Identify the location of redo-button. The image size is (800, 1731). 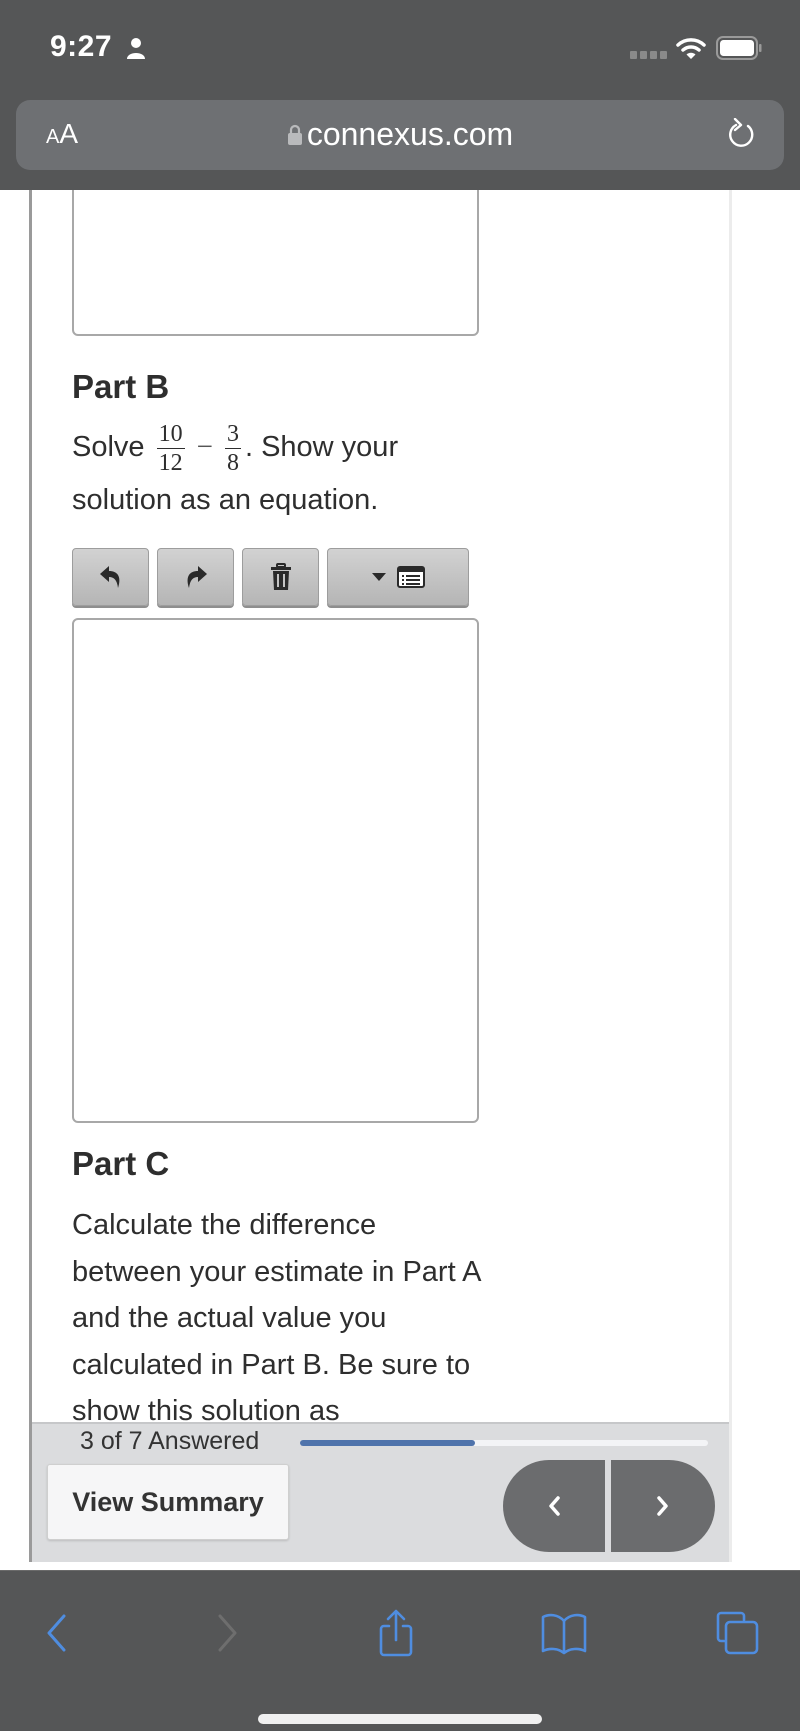
(195, 577).